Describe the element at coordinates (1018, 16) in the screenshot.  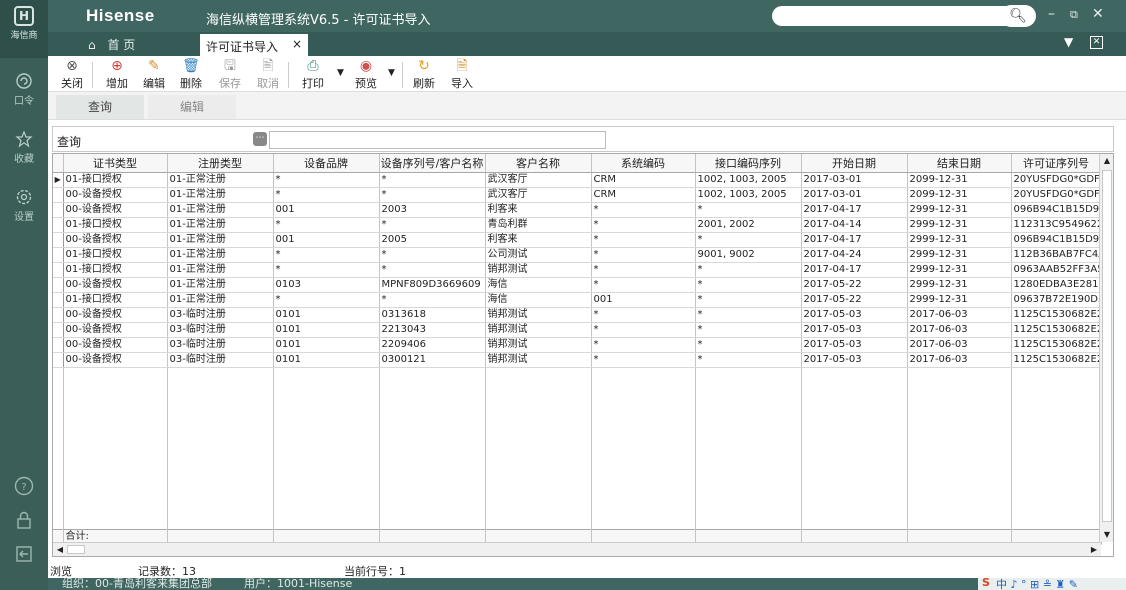
I see `search-button: 🔍︎` at that location.